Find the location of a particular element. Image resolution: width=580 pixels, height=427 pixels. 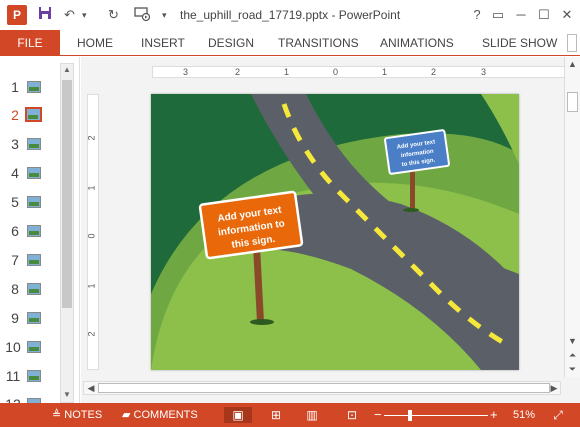

slide-thumbnail-panel: 1 2 3 4 5 6 7 8 9 10 11 12 ▲ ▼ is located at coordinates (40, 234).